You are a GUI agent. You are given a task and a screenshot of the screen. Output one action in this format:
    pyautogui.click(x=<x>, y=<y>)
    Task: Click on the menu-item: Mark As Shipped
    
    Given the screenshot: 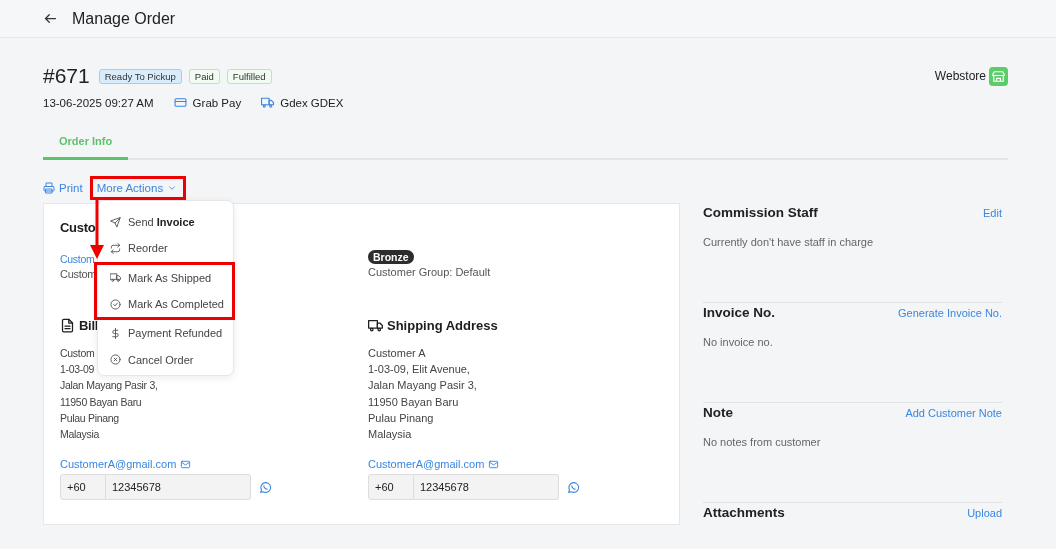 What is the action you would take?
    pyautogui.click(x=169, y=277)
    